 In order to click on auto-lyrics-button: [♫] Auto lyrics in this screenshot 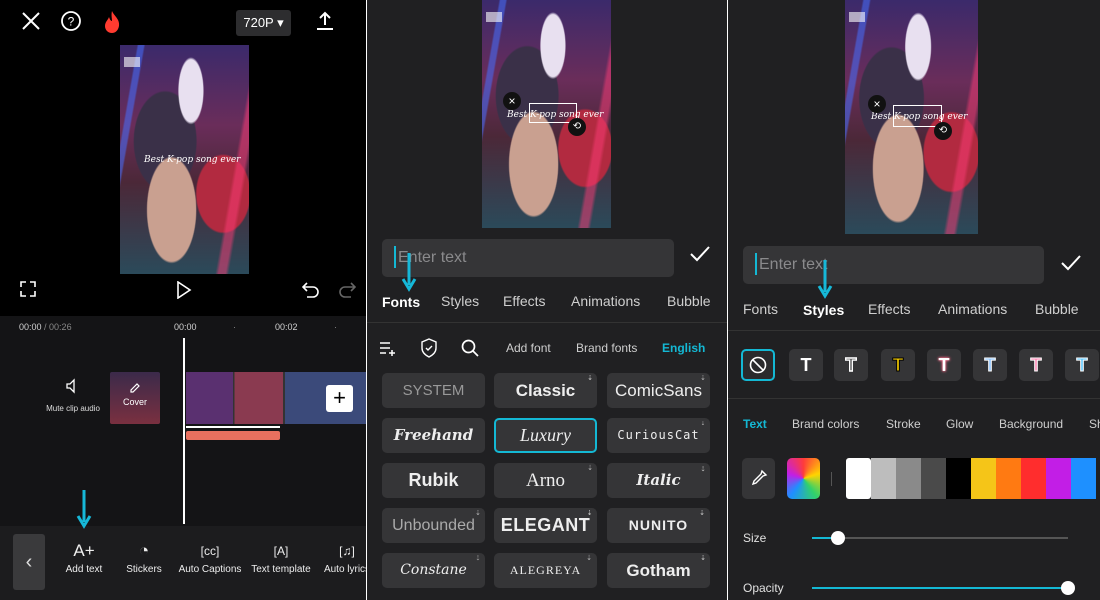, I will do `click(344, 557)`.